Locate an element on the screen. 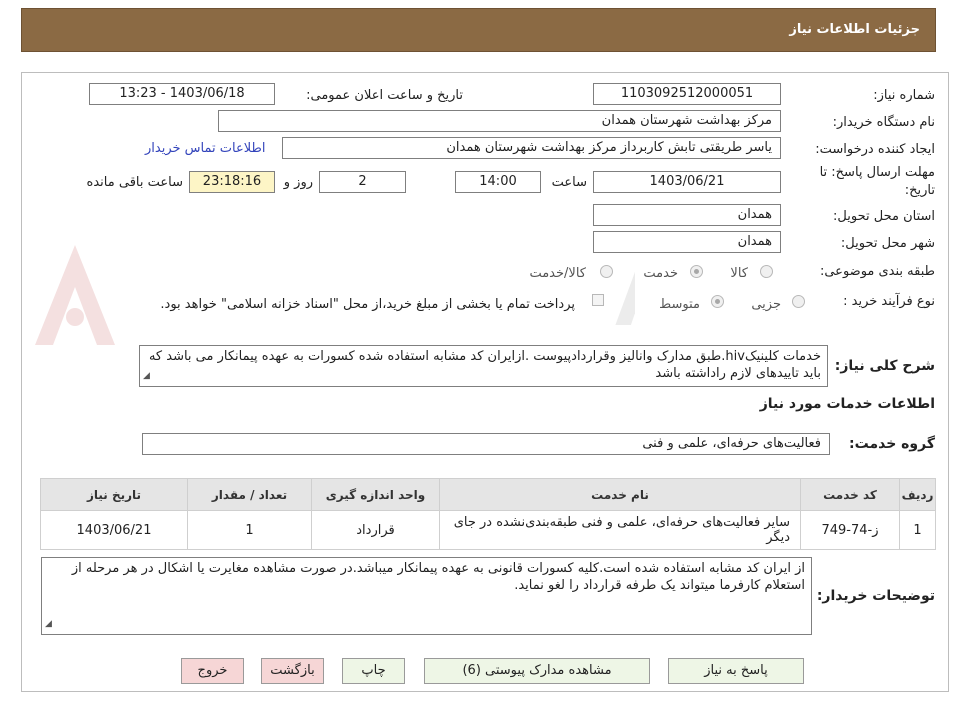 This screenshot has height=703, width=953. deadline-time-field: 14:00 is located at coordinates (498, 182).